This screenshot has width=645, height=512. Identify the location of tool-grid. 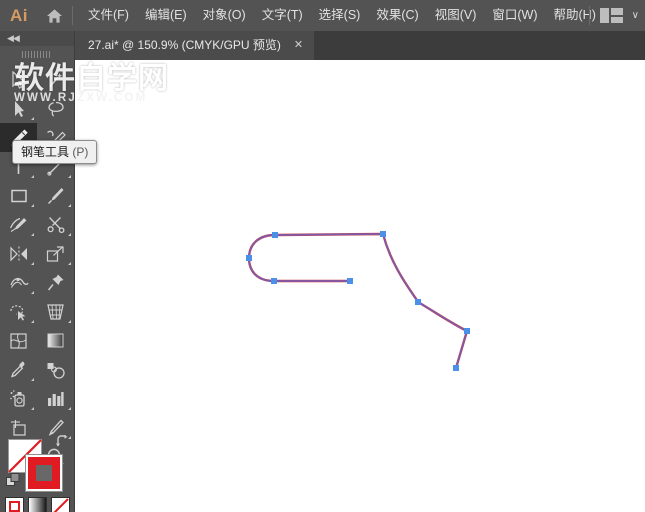
(37, 266).